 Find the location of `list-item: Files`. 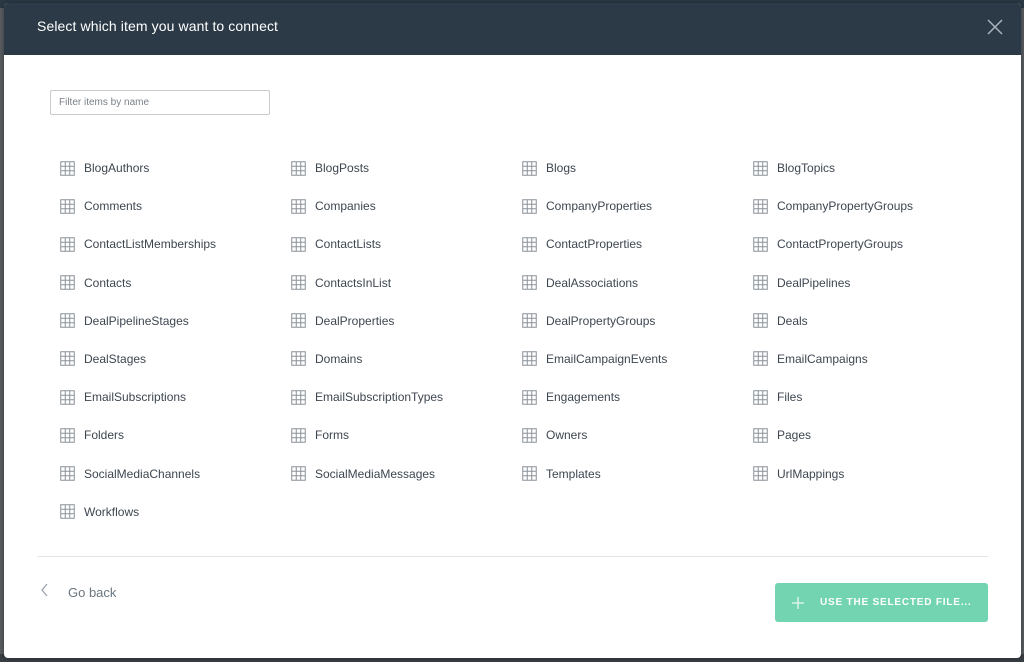

list-item: Files is located at coordinates (866, 397).